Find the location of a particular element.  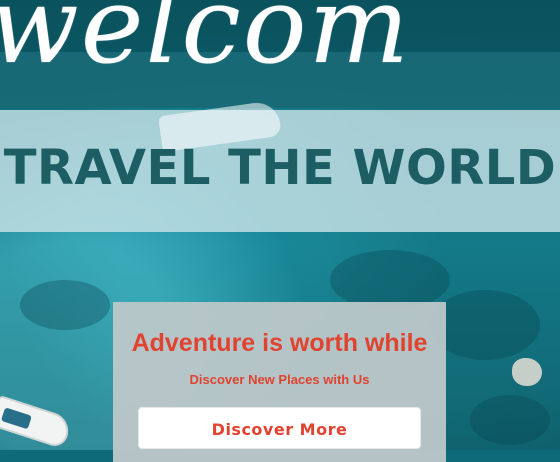

discover-more-button: Discover More is located at coordinates (279, 428).